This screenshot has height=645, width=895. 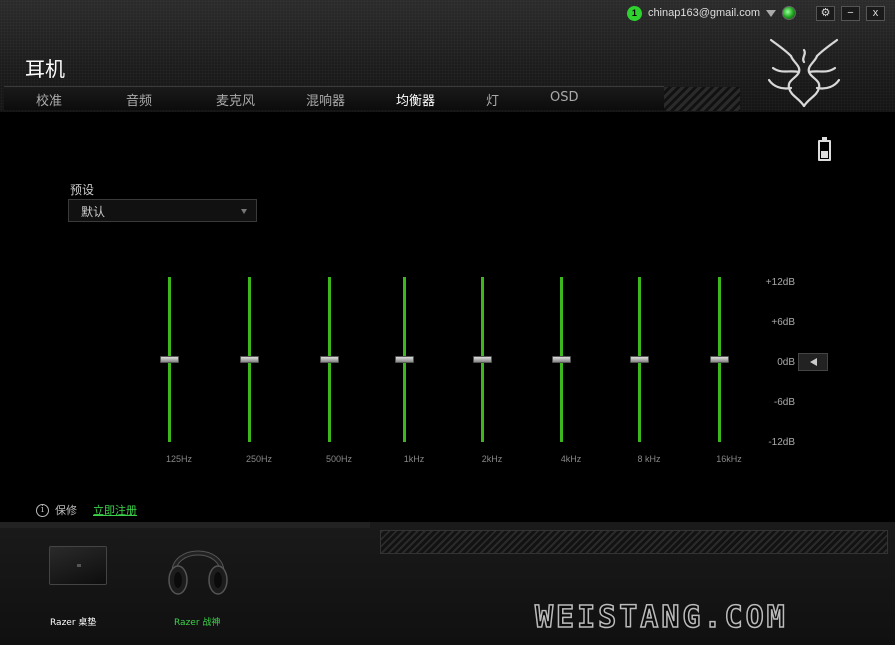 What do you see at coordinates (42, 510) in the screenshot?
I see `info-icon: i` at bounding box center [42, 510].